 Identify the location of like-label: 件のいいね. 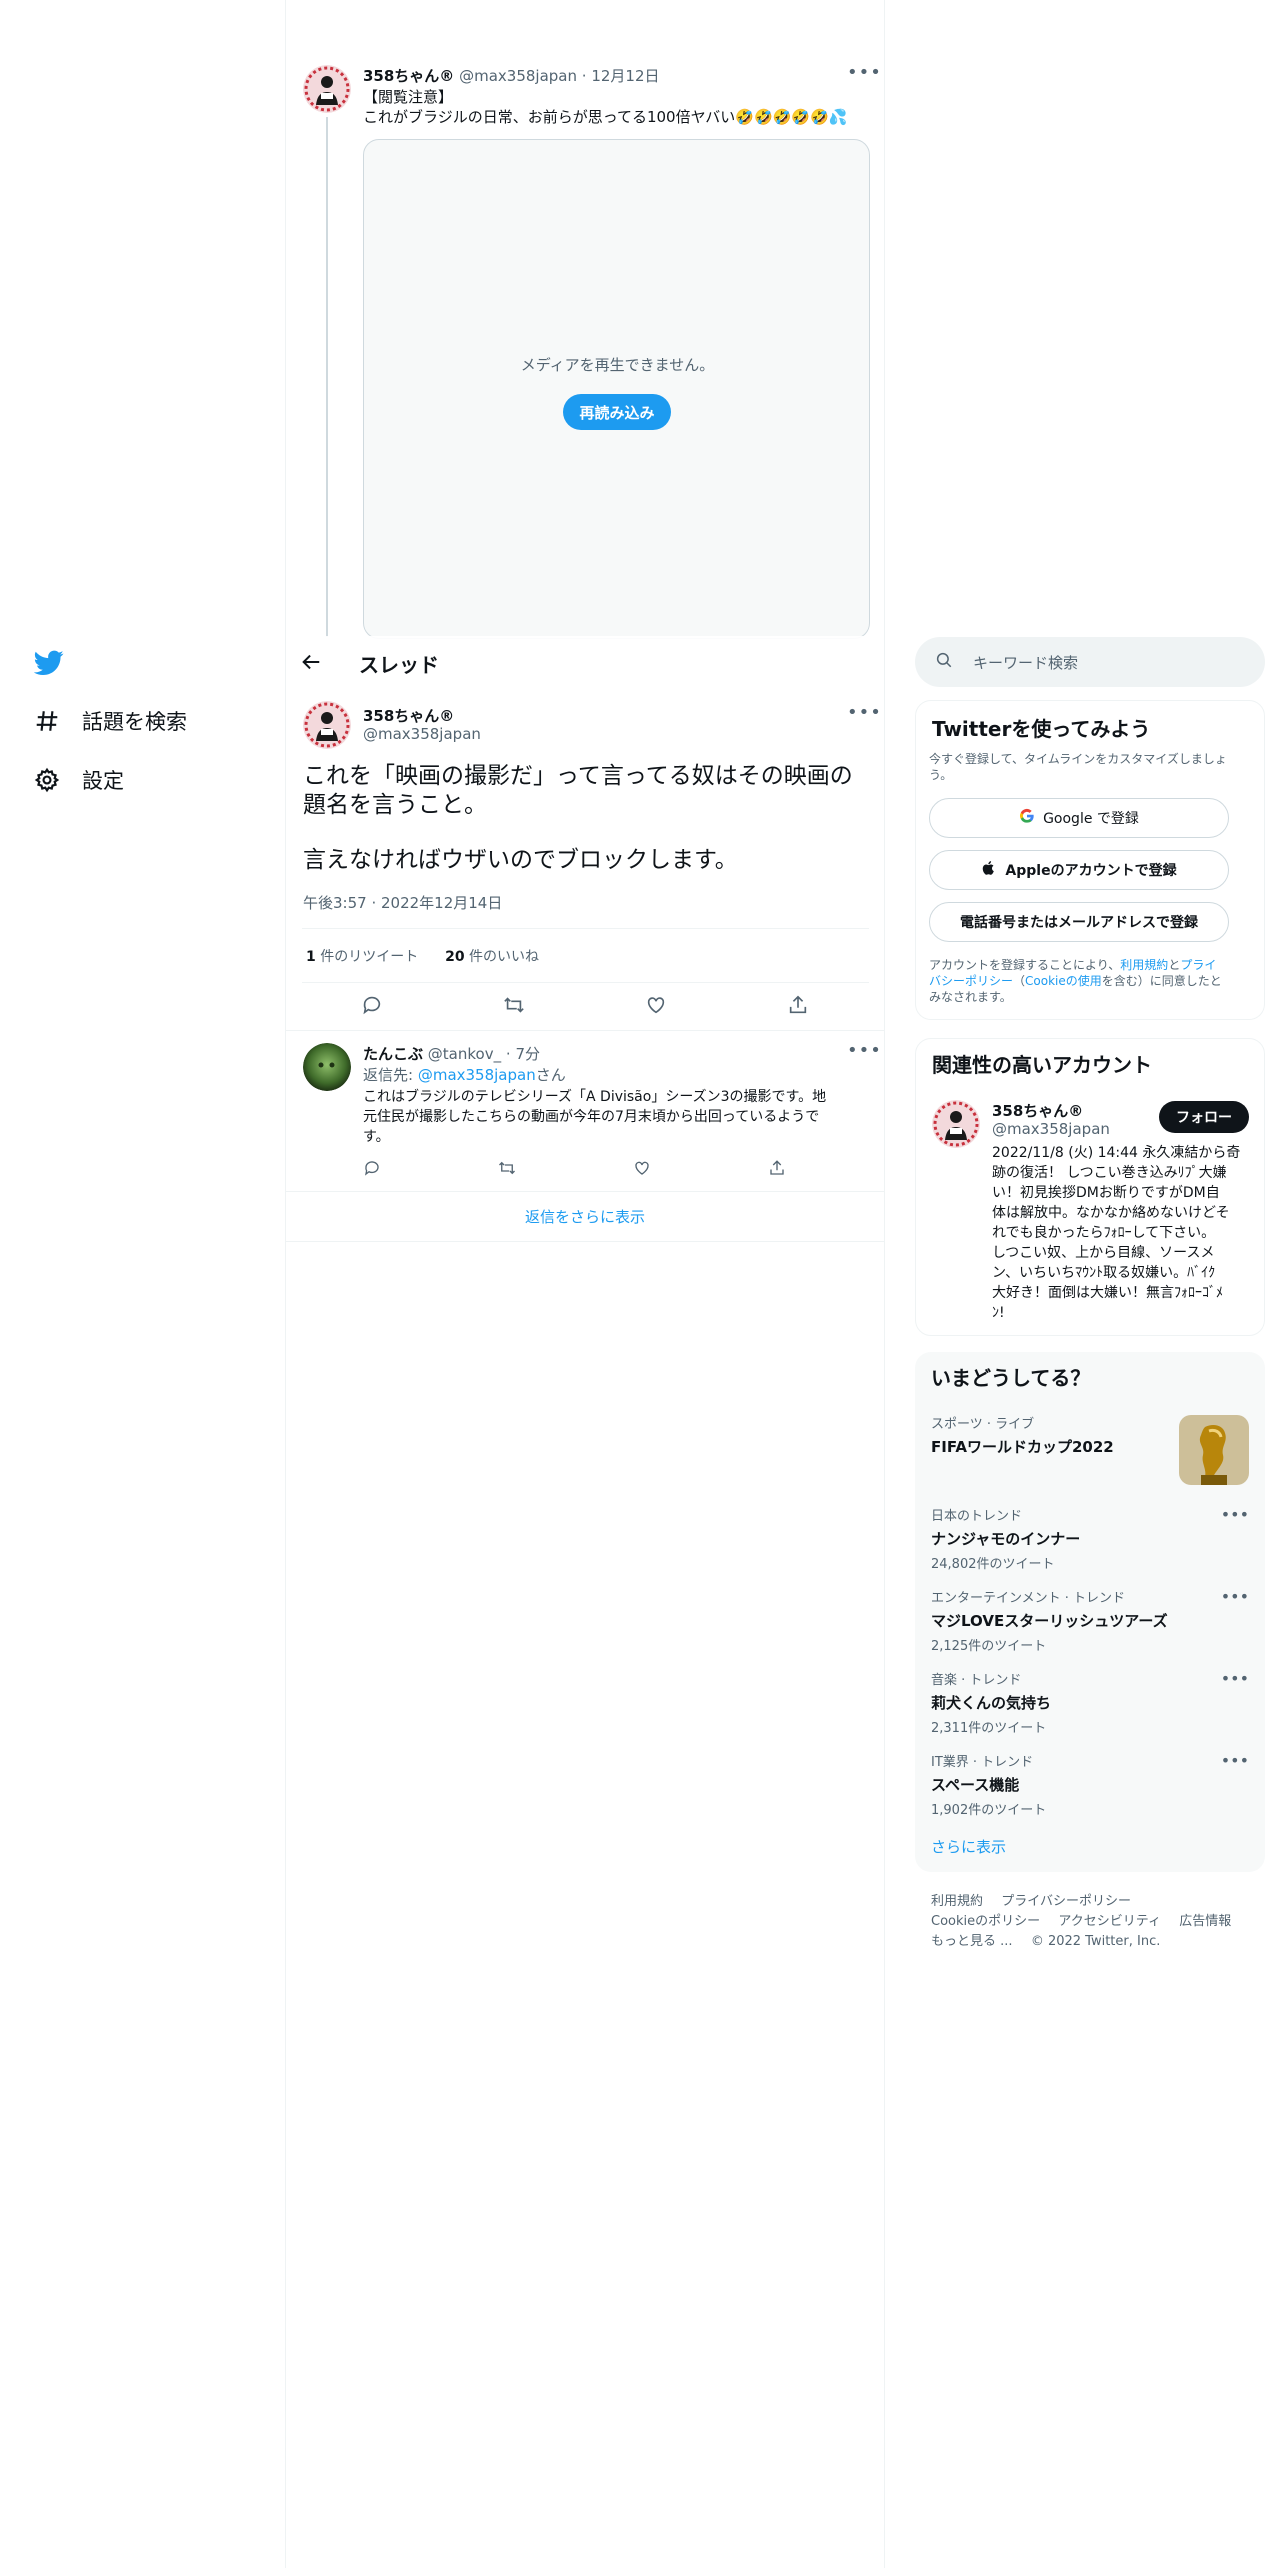
(504, 957).